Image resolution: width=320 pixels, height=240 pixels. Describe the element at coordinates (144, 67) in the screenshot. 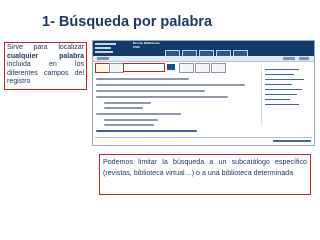

I see `search-input` at that location.